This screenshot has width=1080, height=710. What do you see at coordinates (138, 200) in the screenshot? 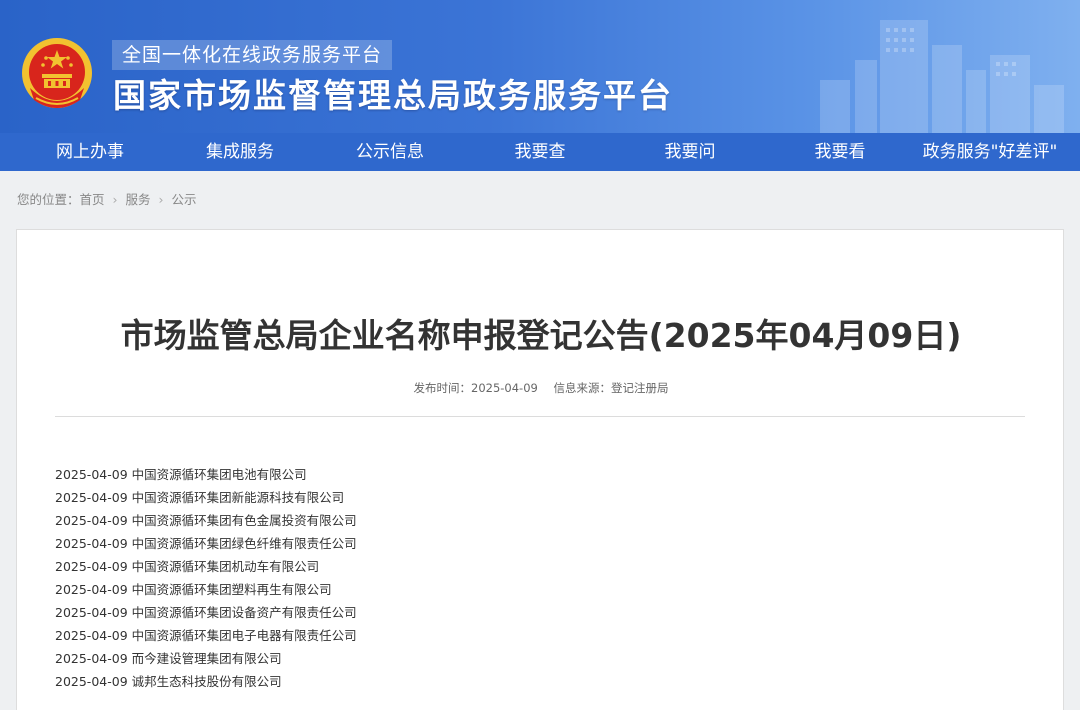
I see `breadcrumb-services: 服务` at bounding box center [138, 200].